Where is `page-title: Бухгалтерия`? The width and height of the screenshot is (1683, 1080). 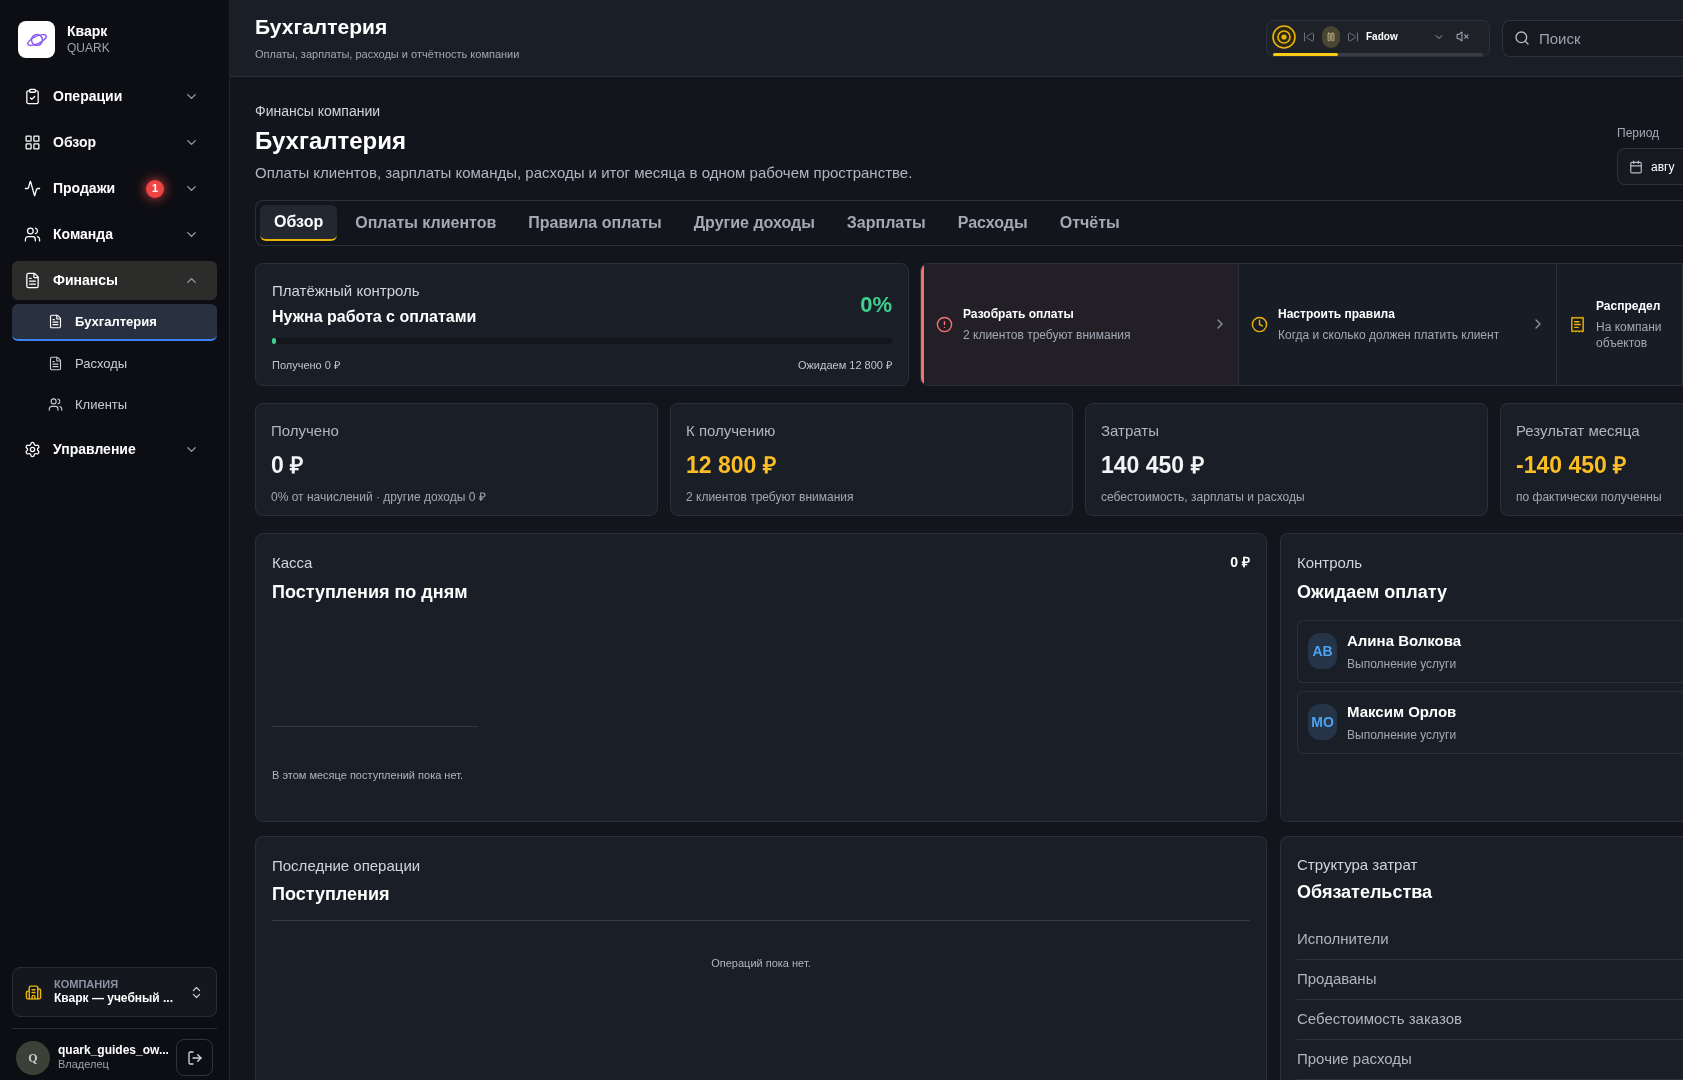
page-title: Бухгалтерия is located at coordinates (331, 141).